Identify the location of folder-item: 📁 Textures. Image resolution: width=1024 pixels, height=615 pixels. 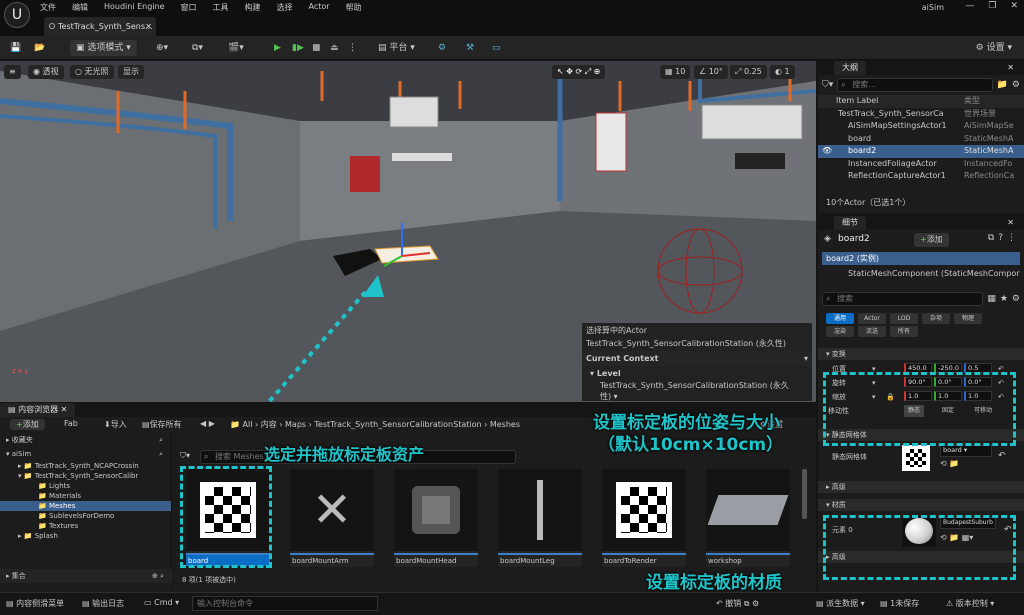
(85, 526).